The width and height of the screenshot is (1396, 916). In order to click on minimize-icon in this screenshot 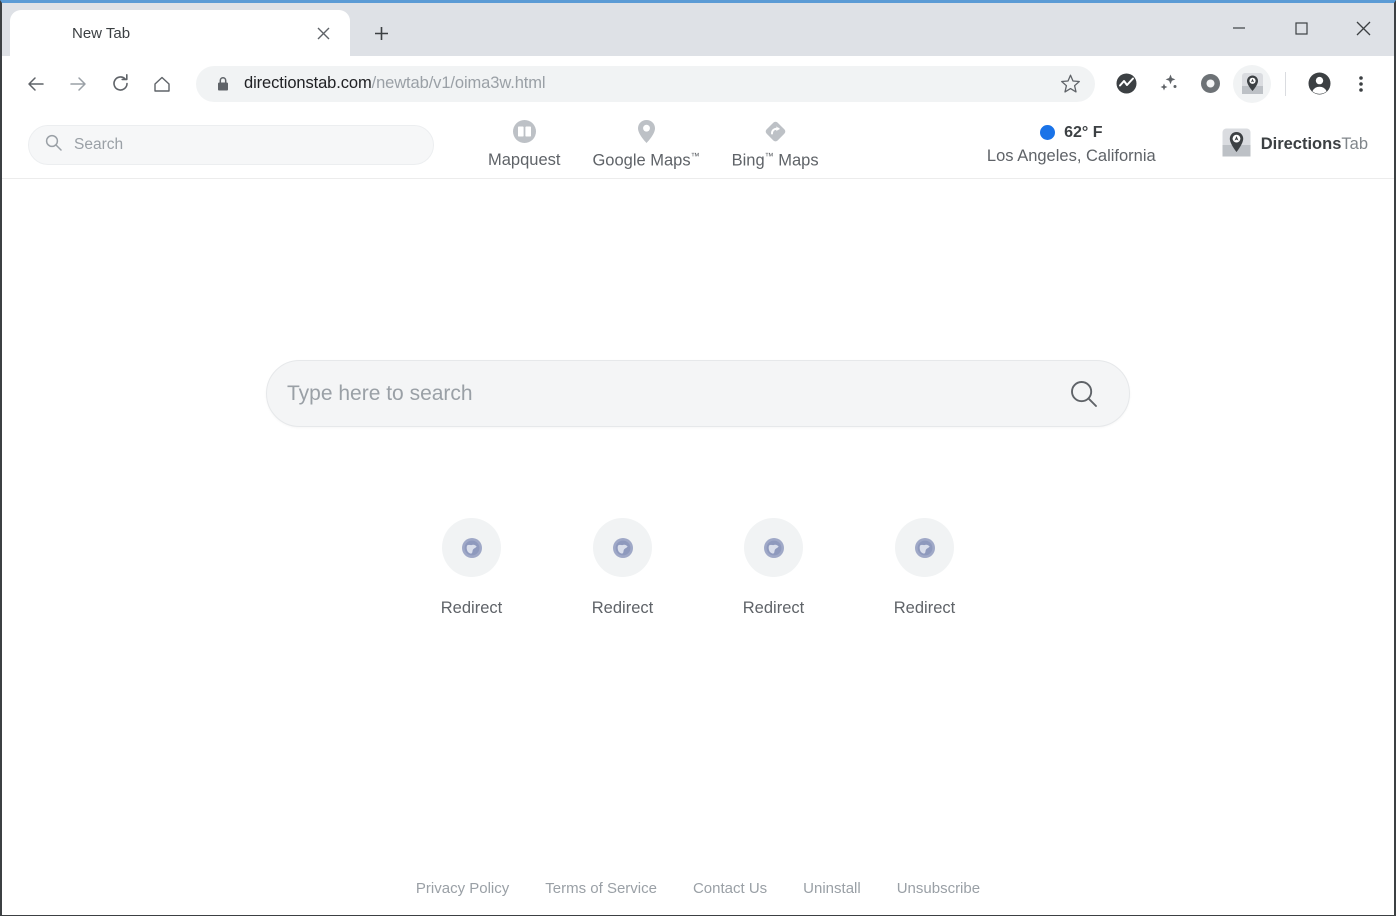, I will do `click(1239, 28)`.